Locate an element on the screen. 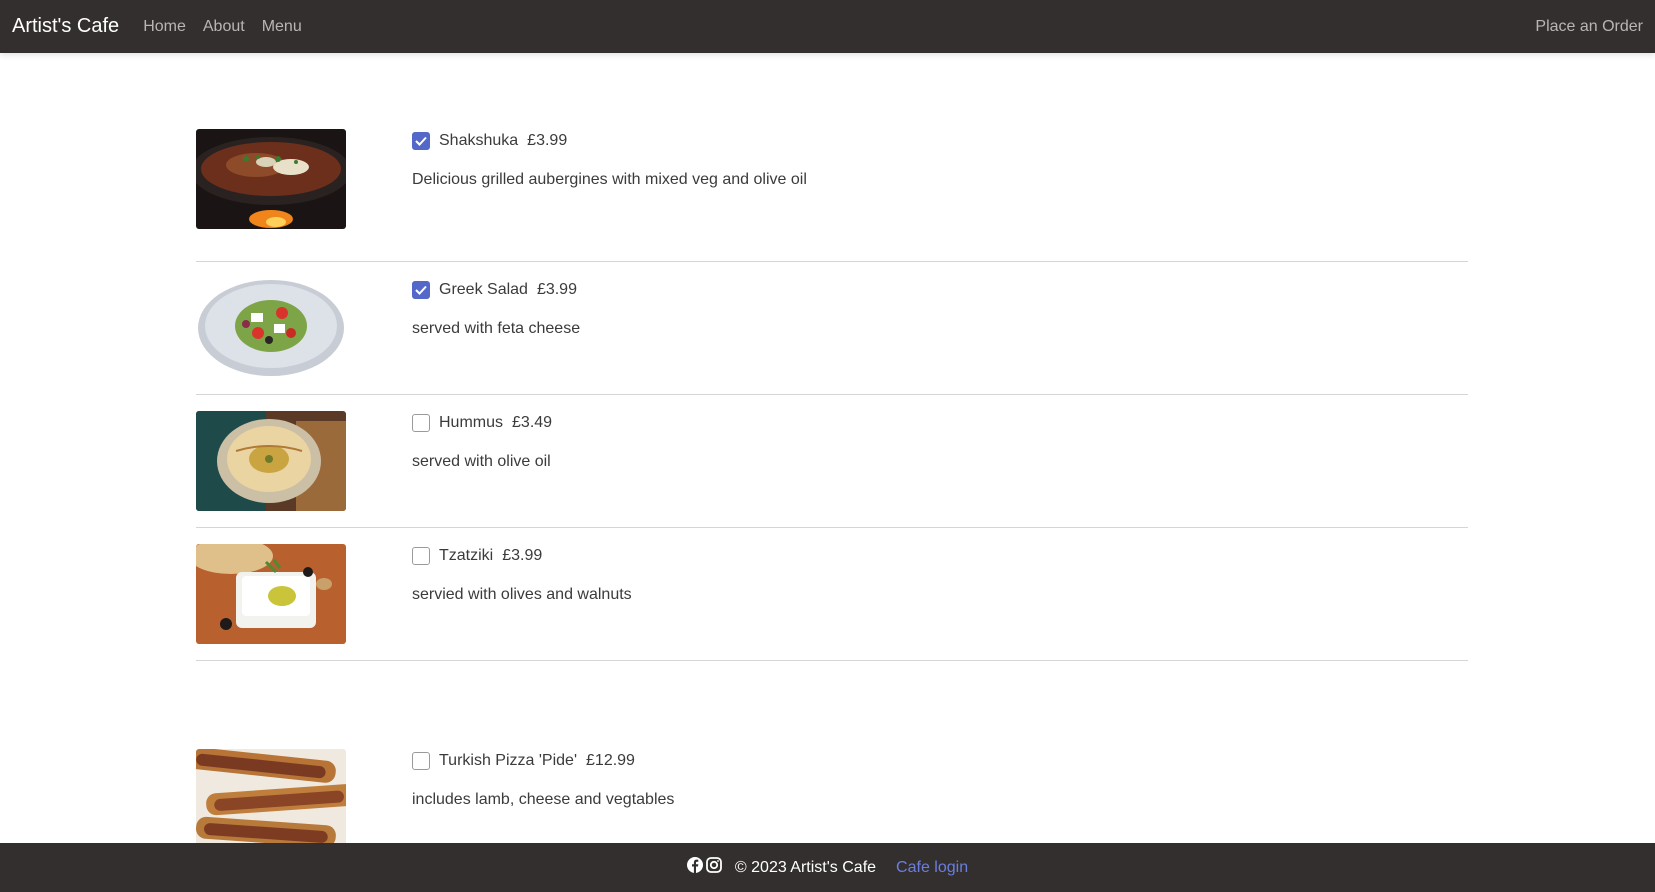  nav-link-home: Home is located at coordinates (164, 27).